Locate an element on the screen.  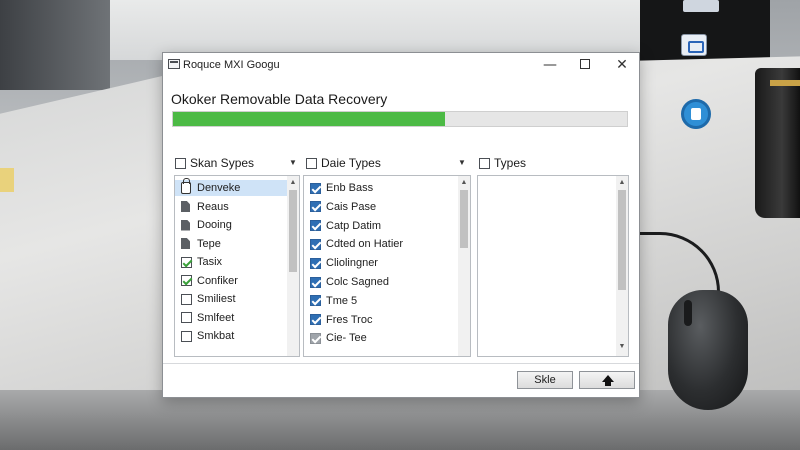
date-type-label: Enb Bass is located at coordinates (350, 188).